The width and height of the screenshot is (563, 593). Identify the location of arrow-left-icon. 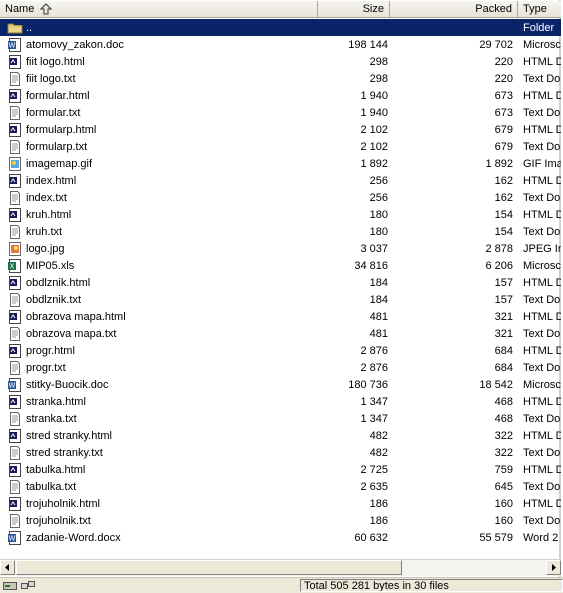
(7, 567).